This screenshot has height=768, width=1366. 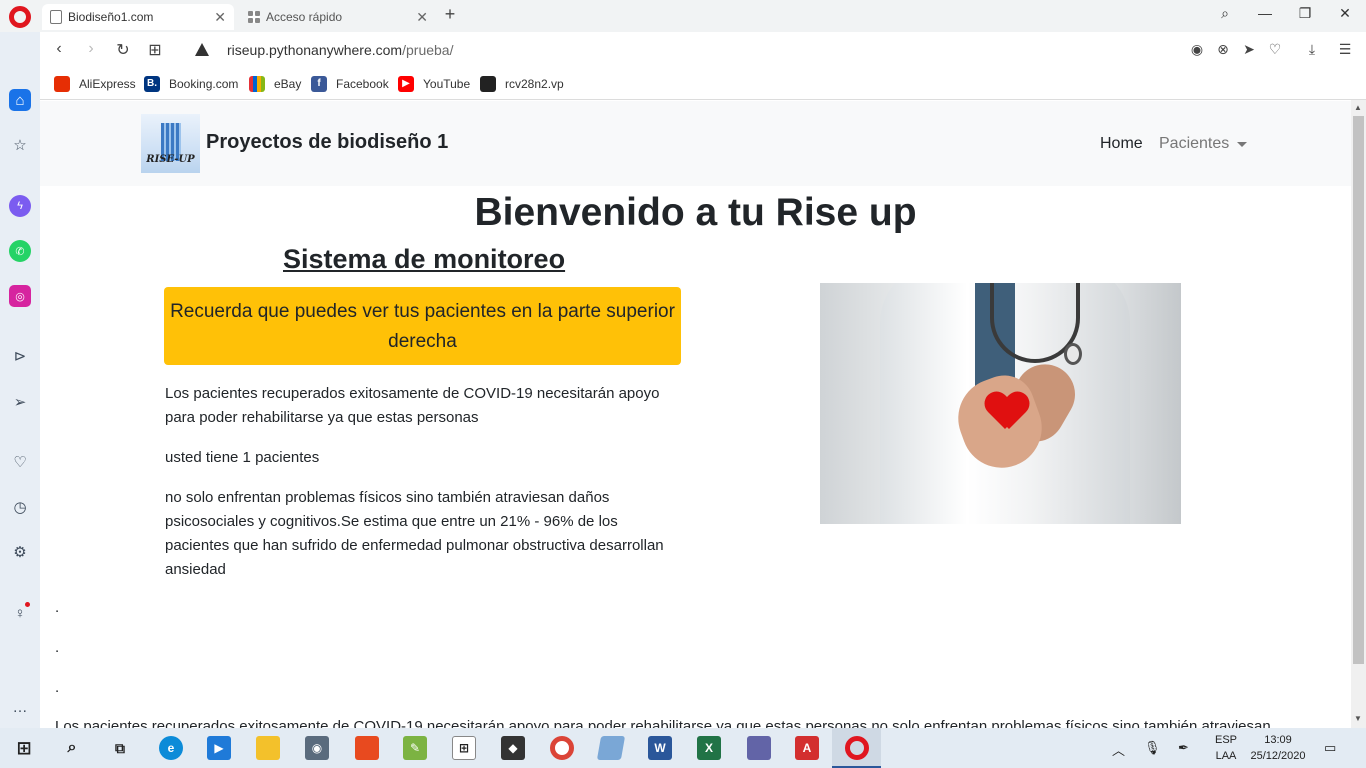 I want to click on adblock-icon: ⊗, so click(x=1223, y=49).